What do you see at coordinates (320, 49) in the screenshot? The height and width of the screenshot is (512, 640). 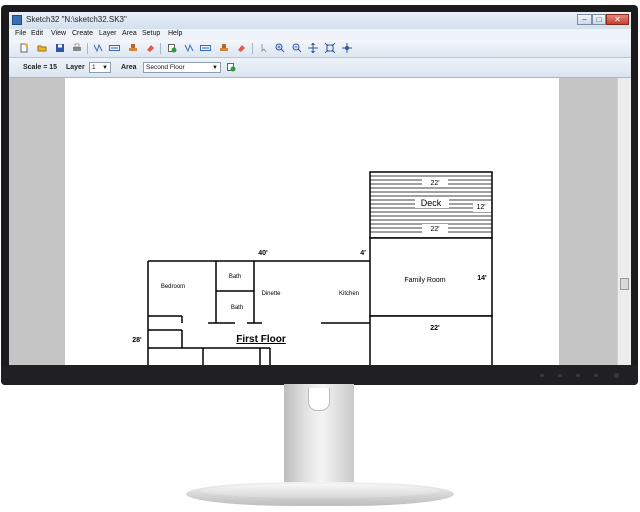 I see `toolbar` at bounding box center [320, 49].